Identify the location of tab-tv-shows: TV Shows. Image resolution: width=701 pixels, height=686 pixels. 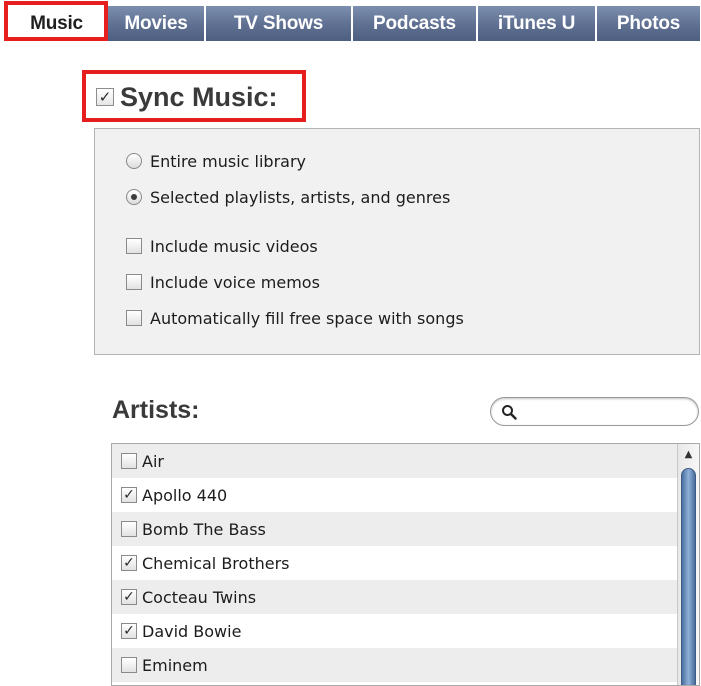
(279, 23).